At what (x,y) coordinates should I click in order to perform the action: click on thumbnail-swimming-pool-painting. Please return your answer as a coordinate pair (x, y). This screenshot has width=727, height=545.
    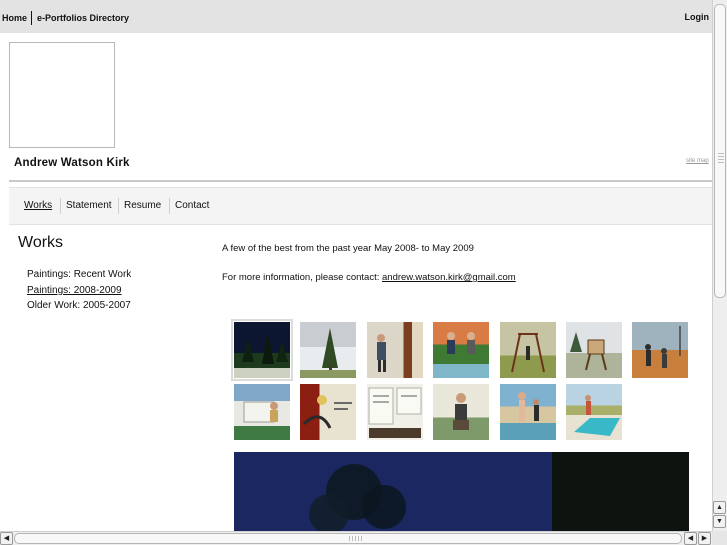
    Looking at the image, I should click on (594, 412).